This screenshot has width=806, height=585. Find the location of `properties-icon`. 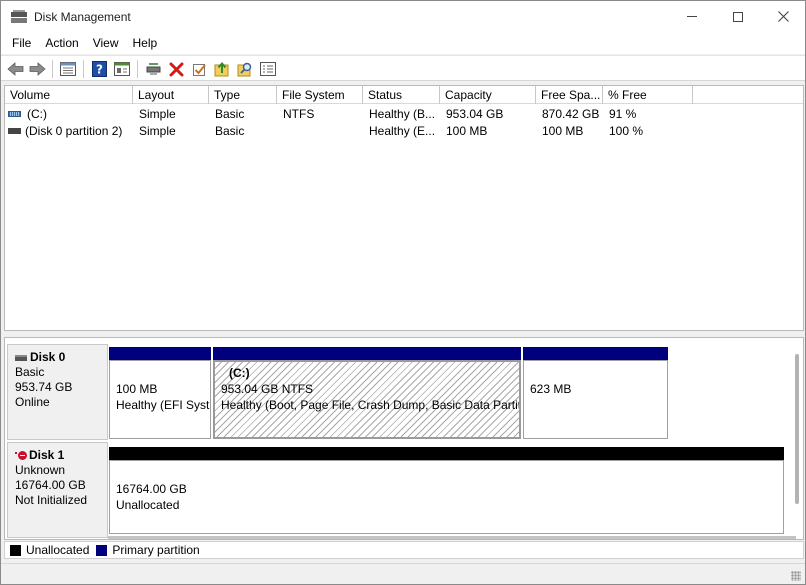

properties-icon is located at coordinates (122, 69).